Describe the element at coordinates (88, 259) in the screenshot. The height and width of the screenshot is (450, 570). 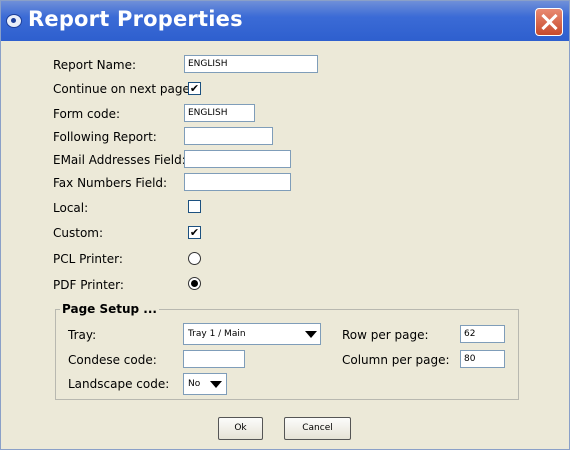
I see `pcl-printer-label: PCL Printer:` at that location.